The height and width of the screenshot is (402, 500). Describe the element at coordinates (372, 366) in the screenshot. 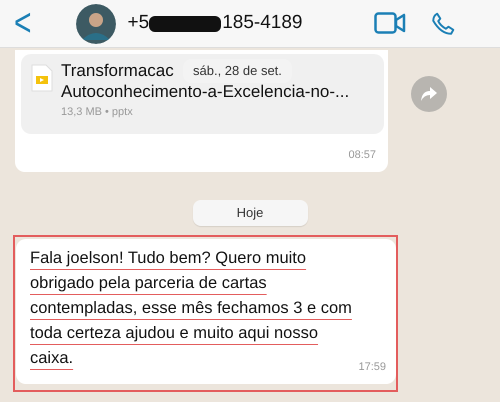

I see `message-time: 17:59` at that location.